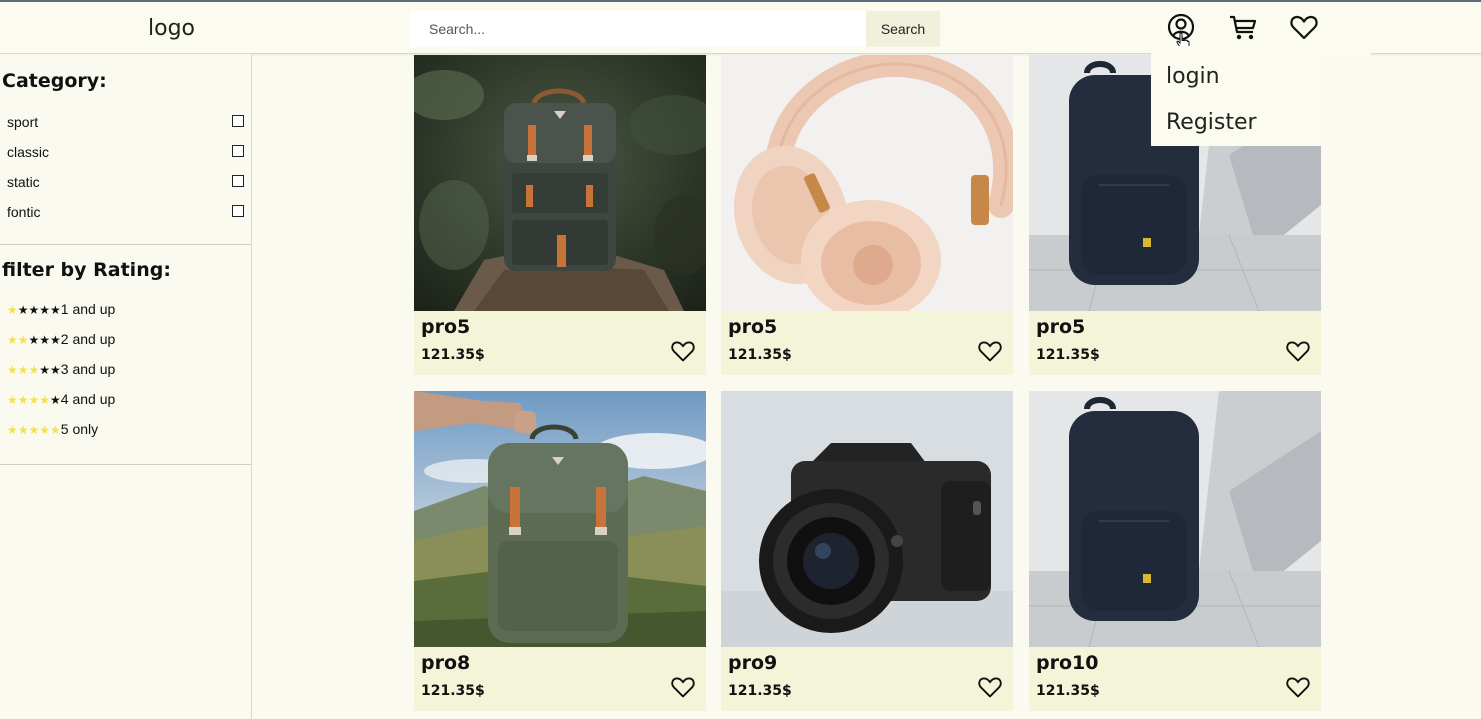  What do you see at coordinates (127, 182) in the screenshot?
I see `category-item-static: static` at bounding box center [127, 182].